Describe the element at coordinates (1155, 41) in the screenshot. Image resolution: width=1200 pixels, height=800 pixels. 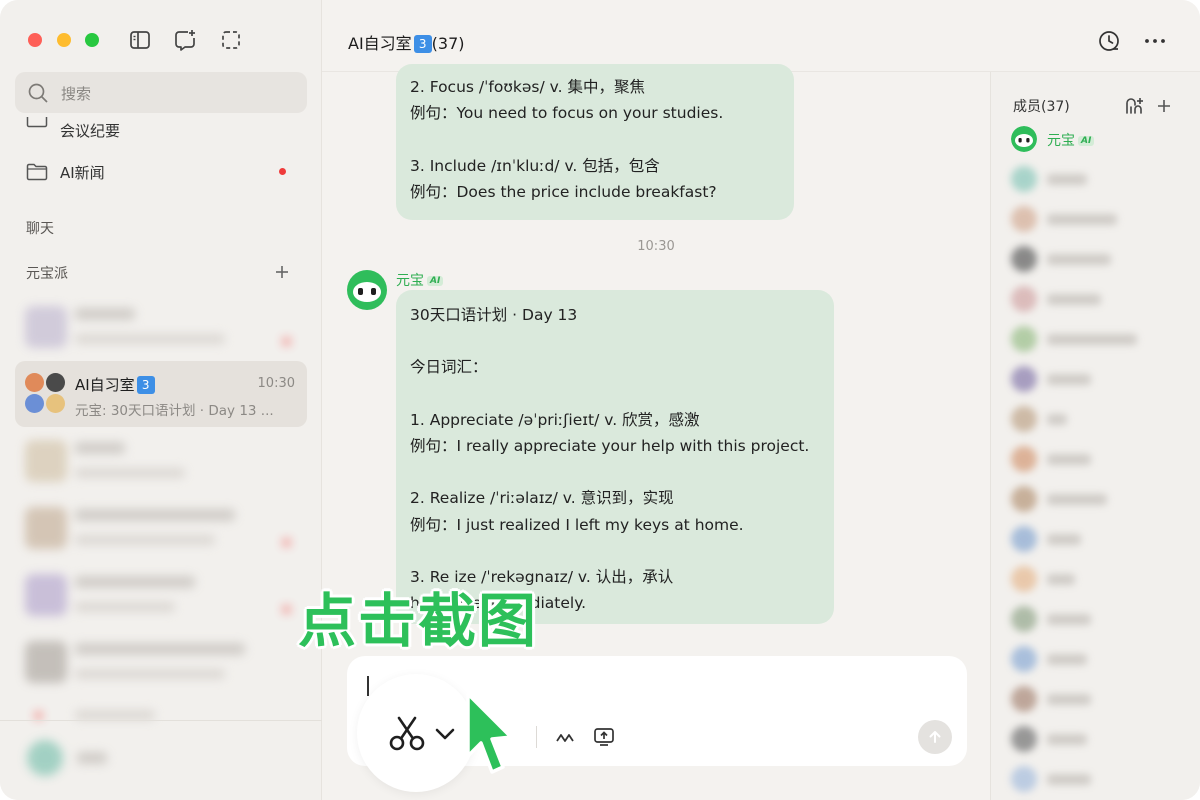
I see `more-icon` at that location.